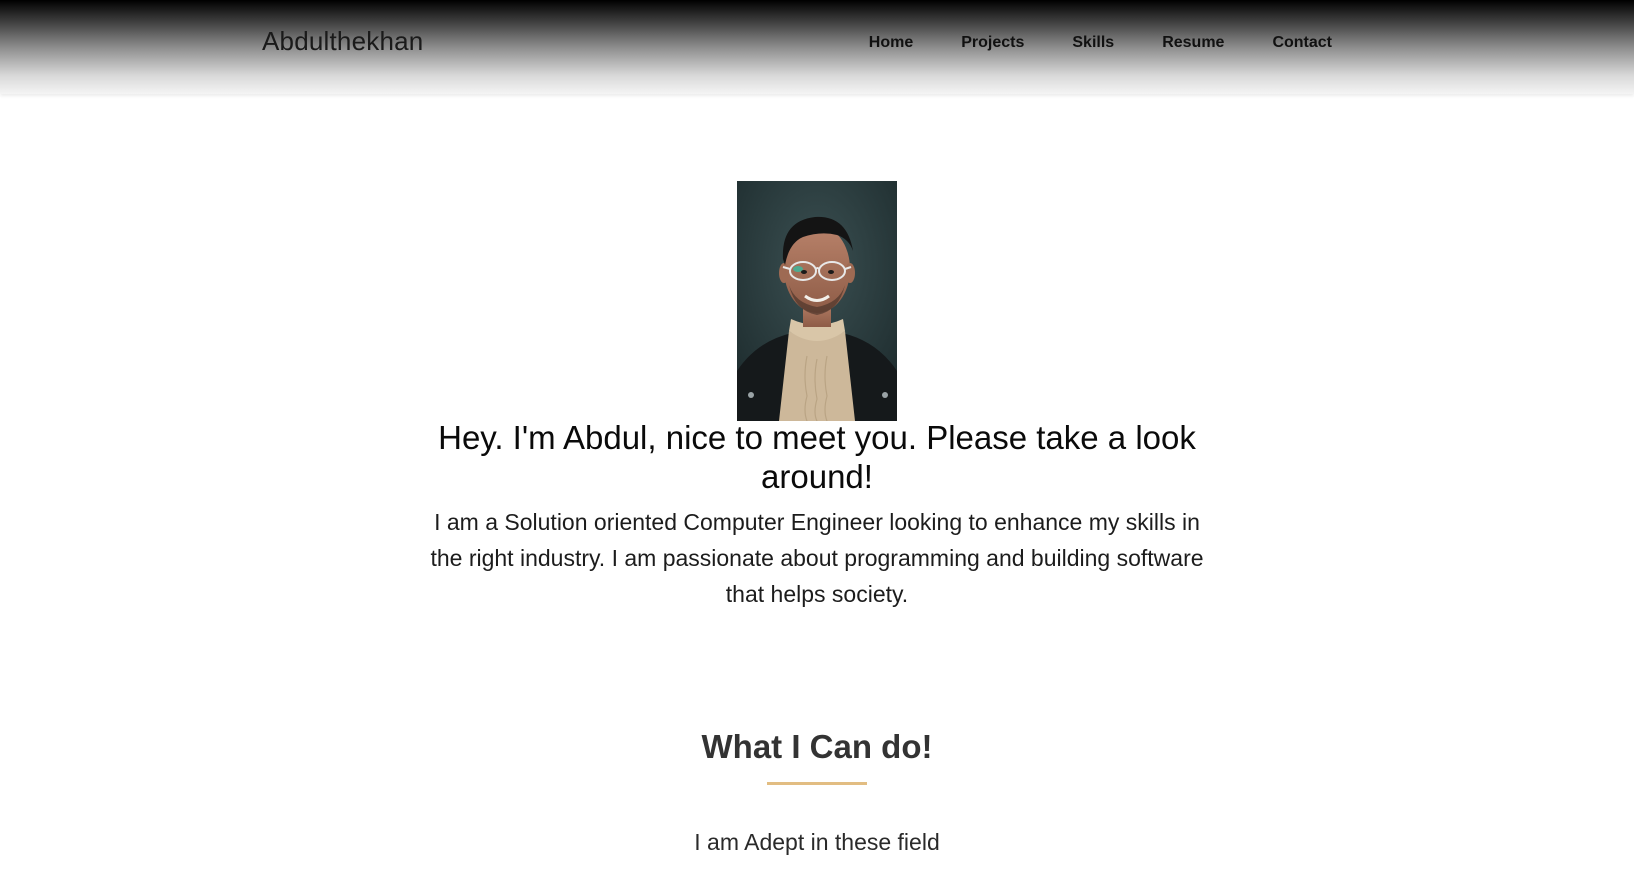 The height and width of the screenshot is (879, 1634). What do you see at coordinates (891, 43) in the screenshot?
I see `nav-home-link: Home` at bounding box center [891, 43].